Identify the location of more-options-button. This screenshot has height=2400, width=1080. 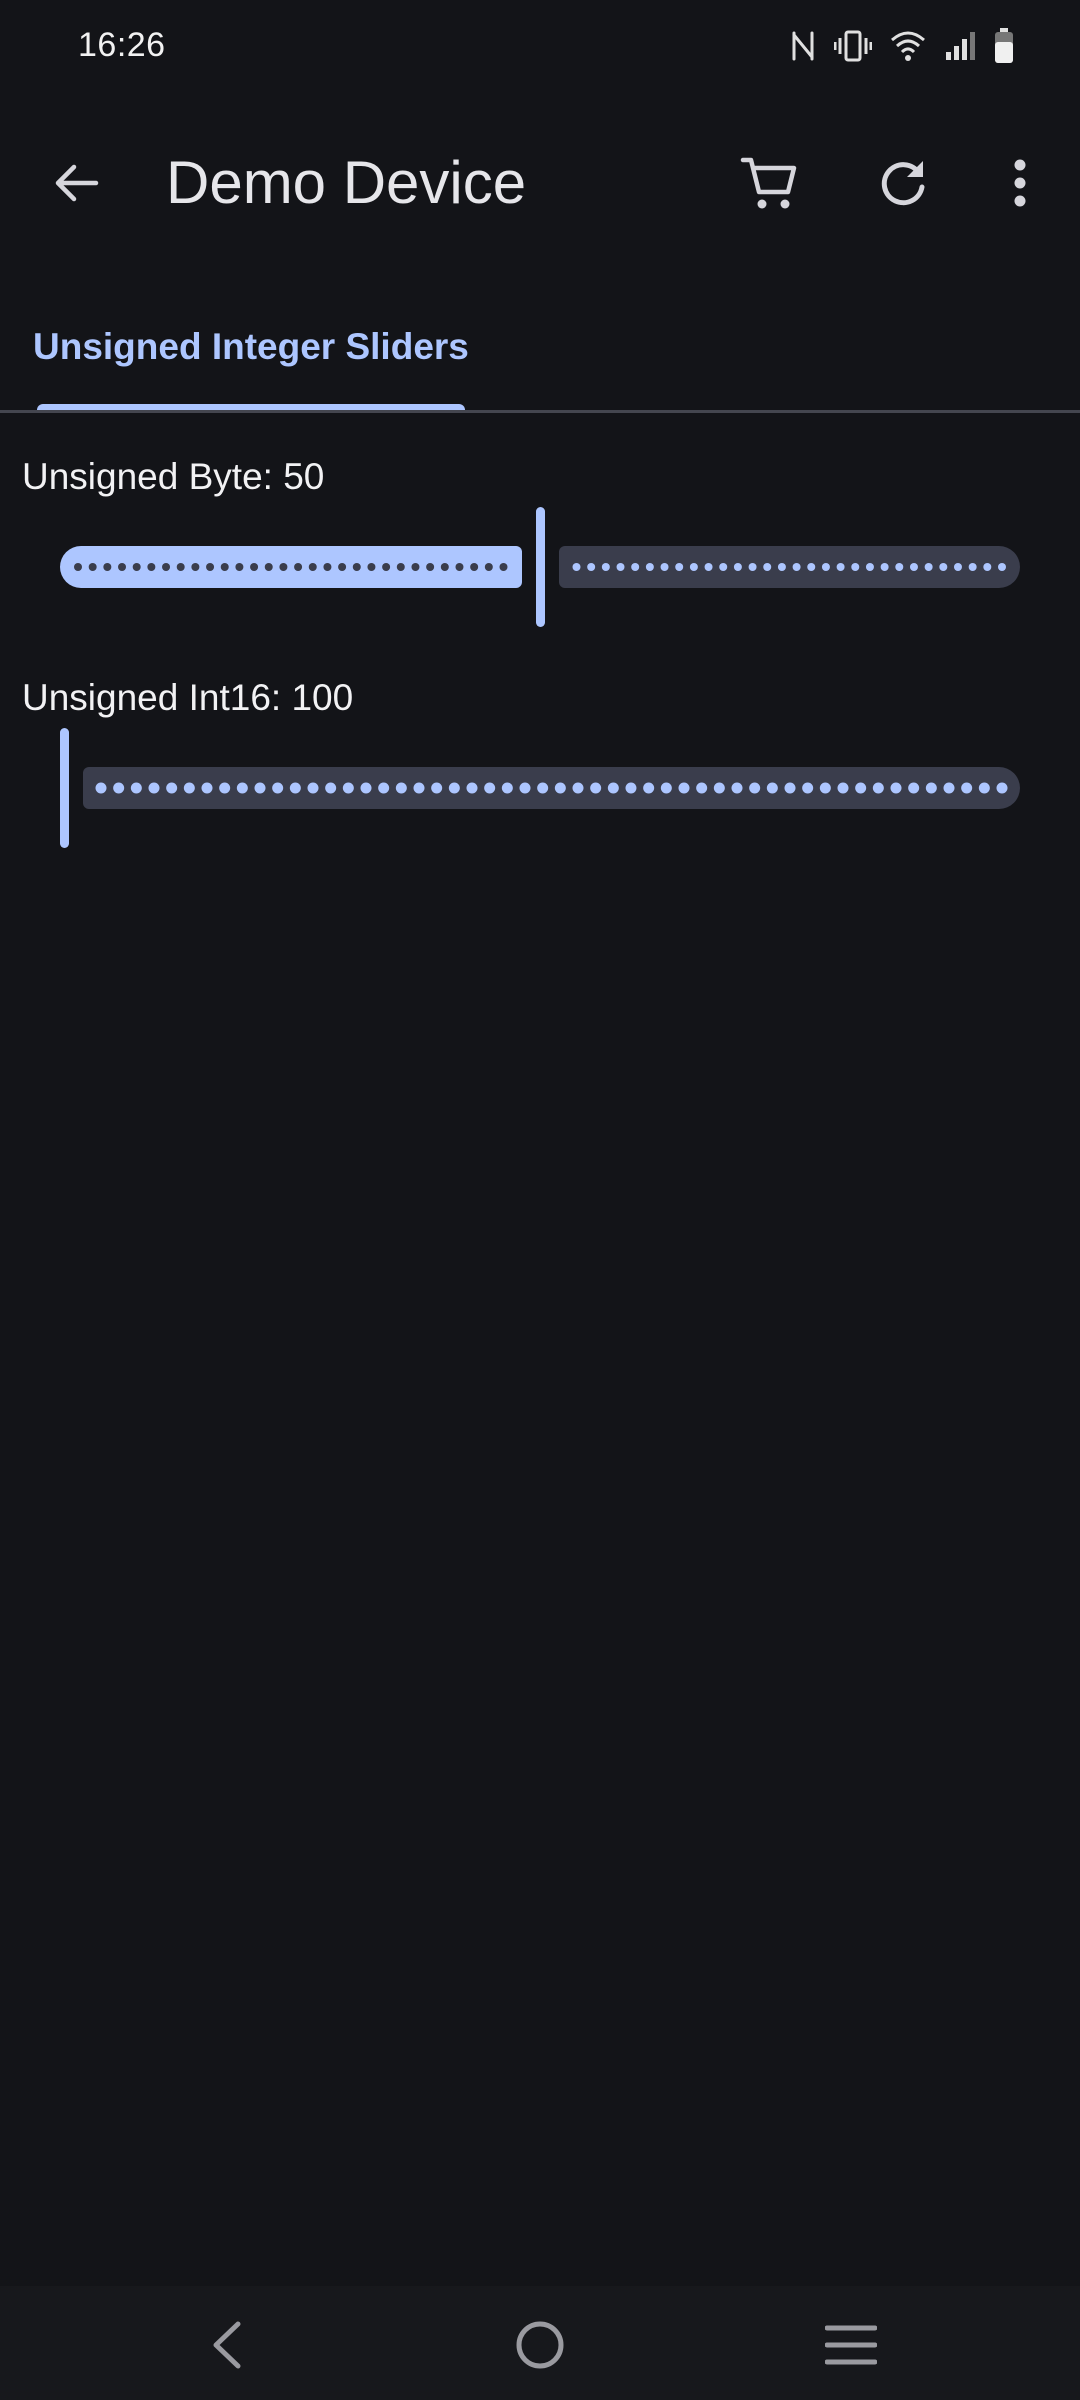
(1020, 183).